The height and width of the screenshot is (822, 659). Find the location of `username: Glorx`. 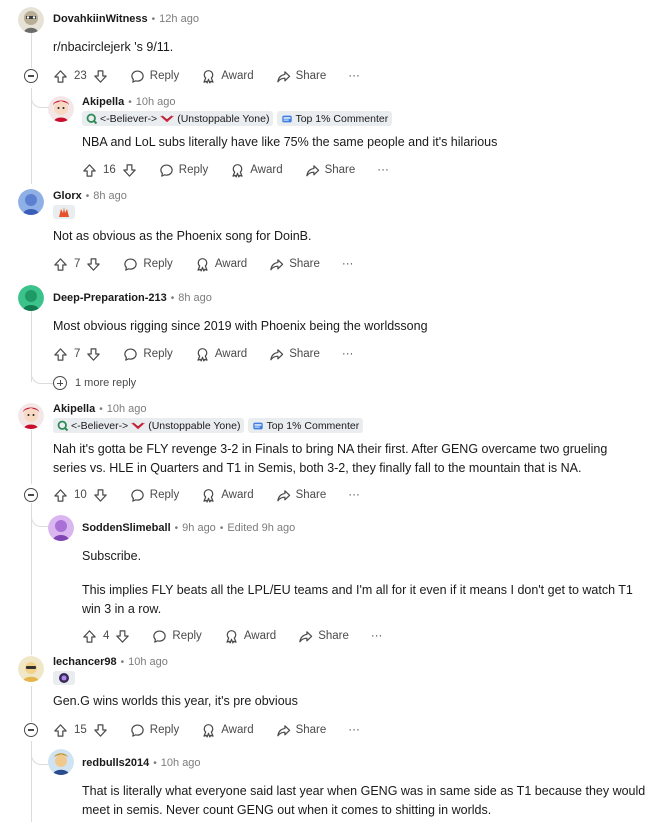

username: Glorx is located at coordinates (67, 196).